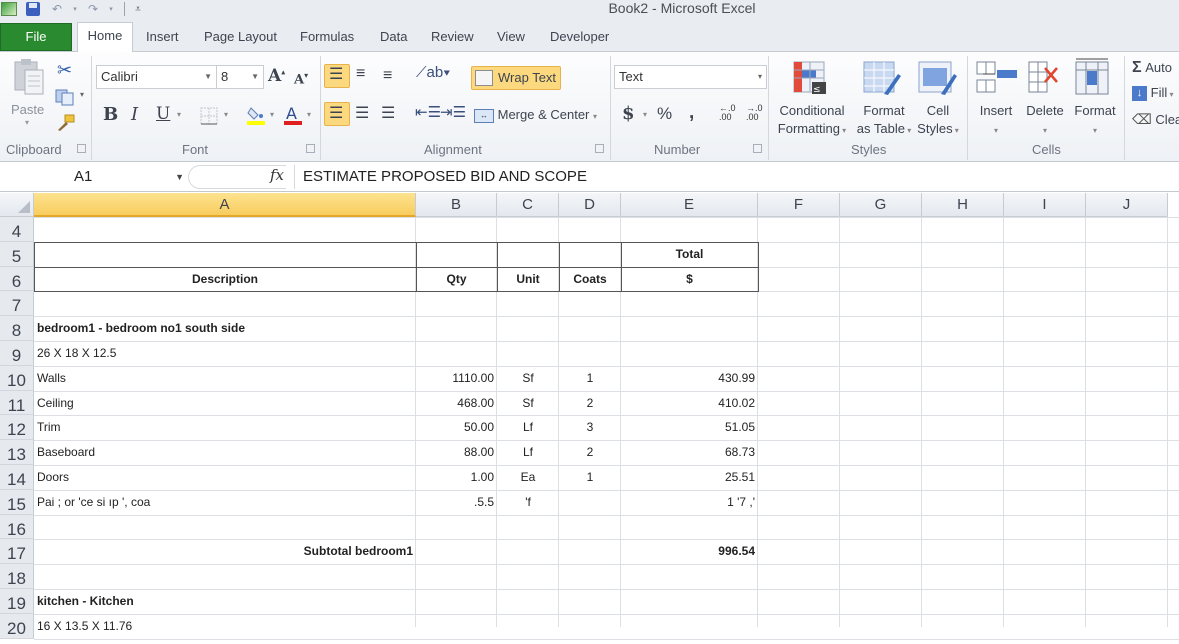 The height and width of the screenshot is (644, 1179). I want to click on cell-e12: 51.05, so click(689, 427).